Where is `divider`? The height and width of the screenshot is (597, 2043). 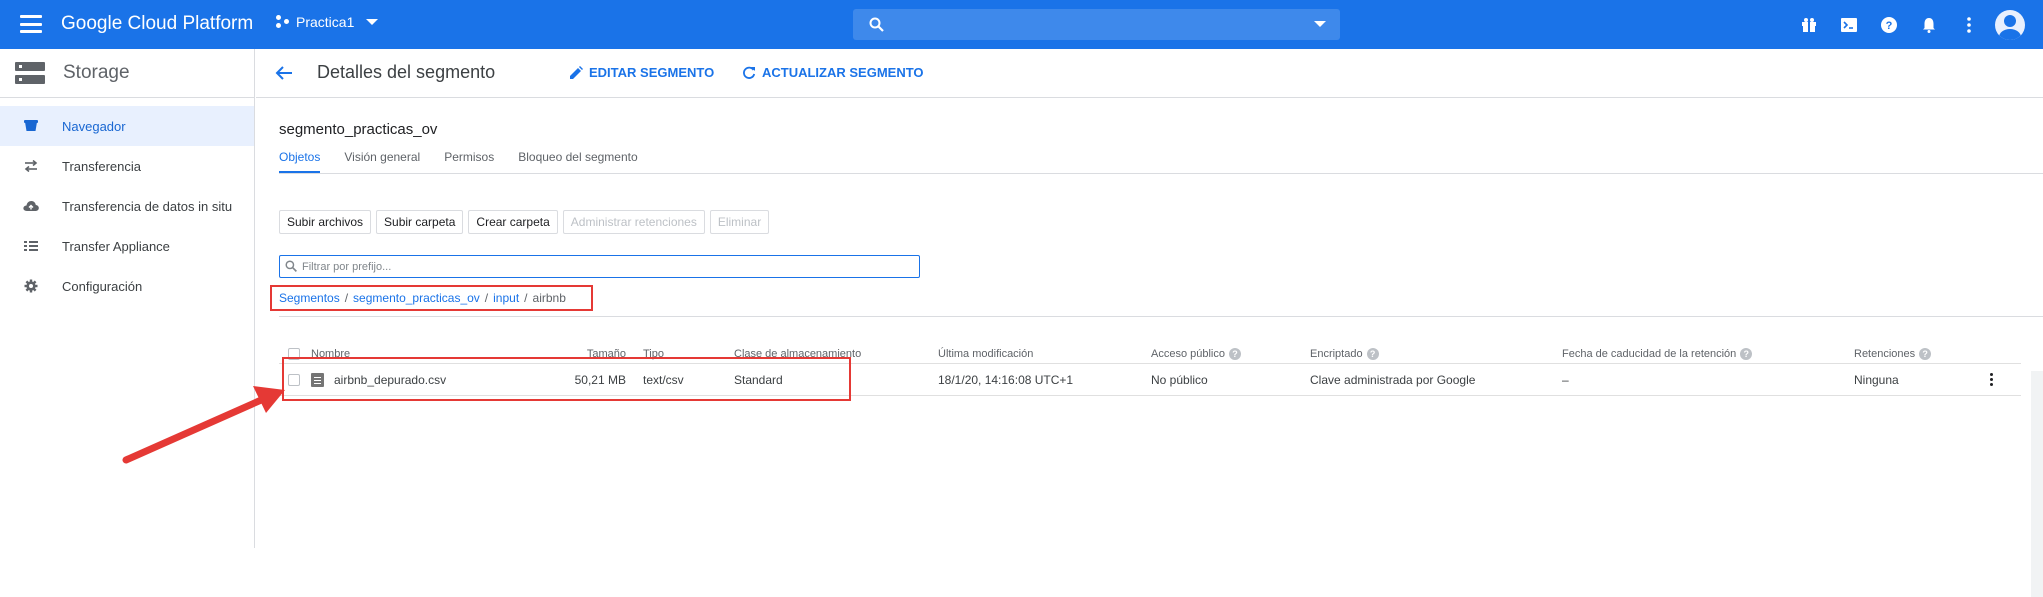 divider is located at coordinates (1161, 316).